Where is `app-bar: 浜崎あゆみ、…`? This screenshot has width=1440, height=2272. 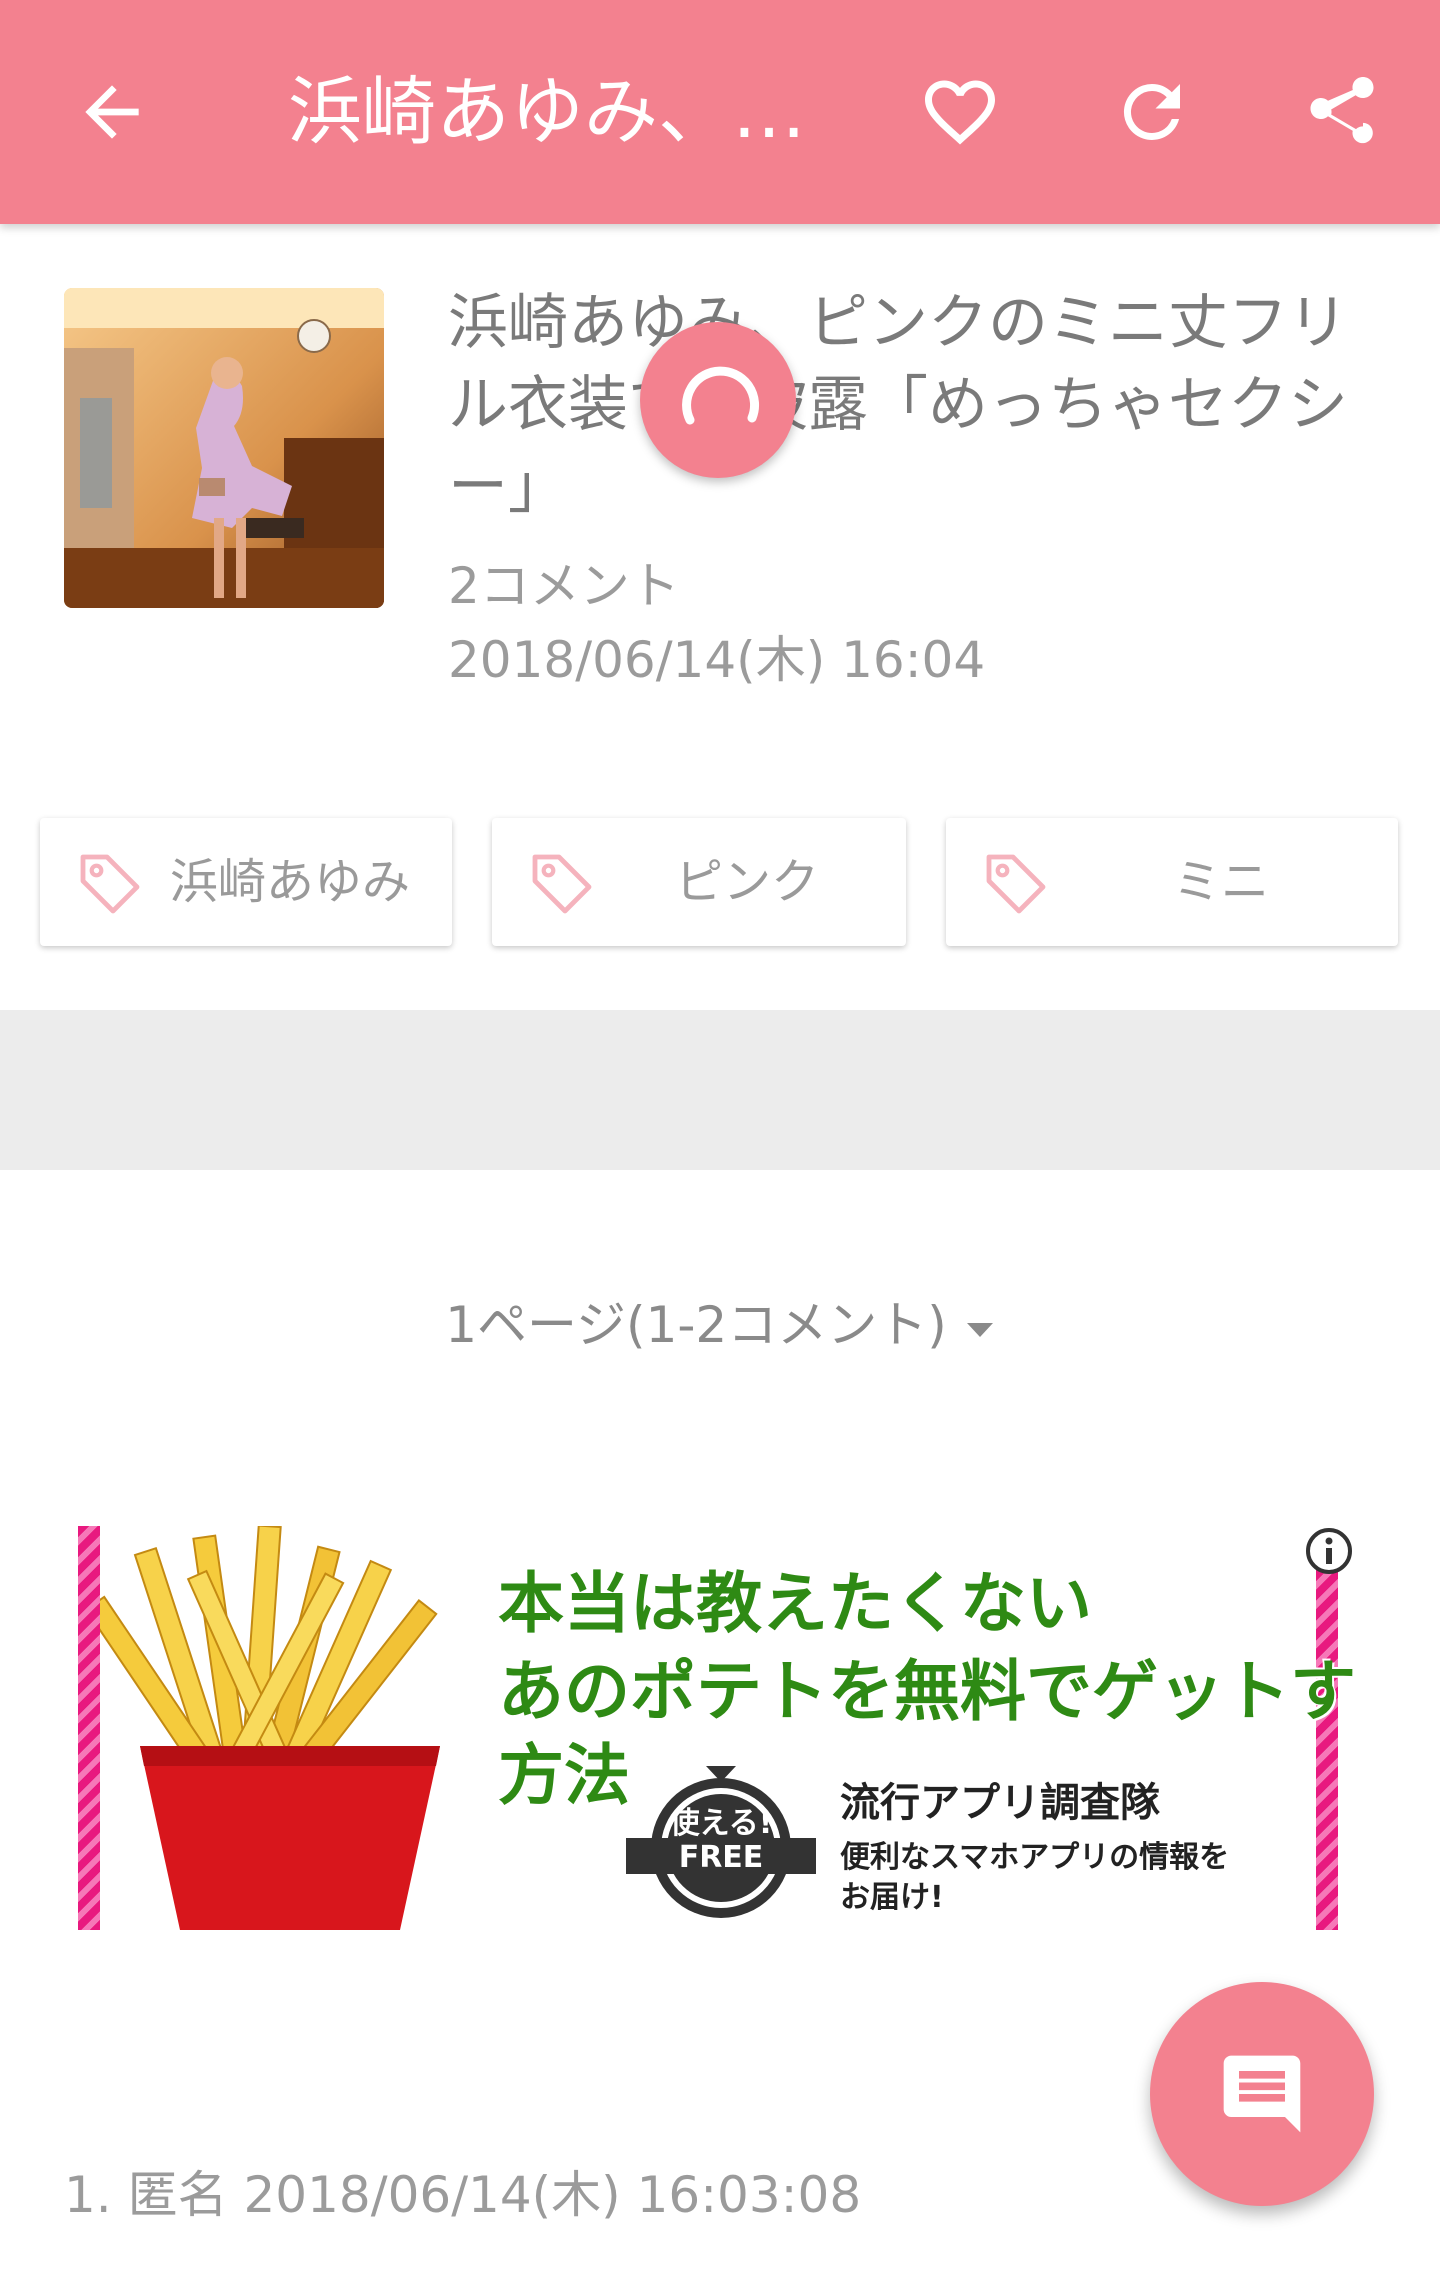 app-bar: 浜崎あゆみ、… is located at coordinates (720, 112).